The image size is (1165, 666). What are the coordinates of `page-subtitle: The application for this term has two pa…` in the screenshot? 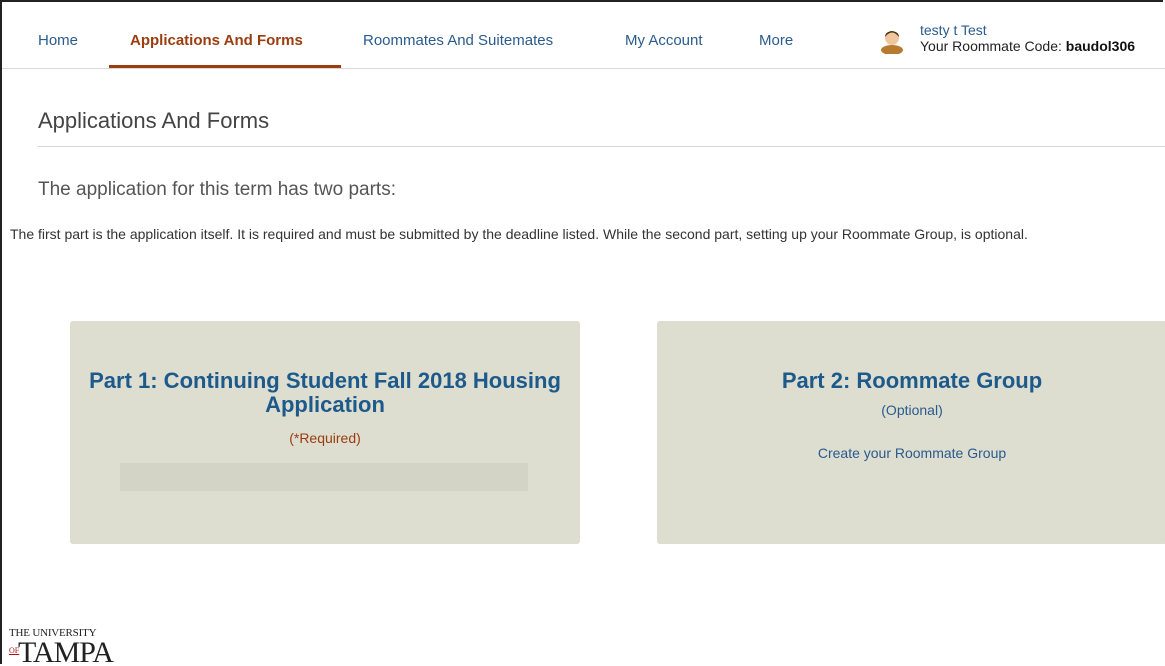 It's located at (217, 189).